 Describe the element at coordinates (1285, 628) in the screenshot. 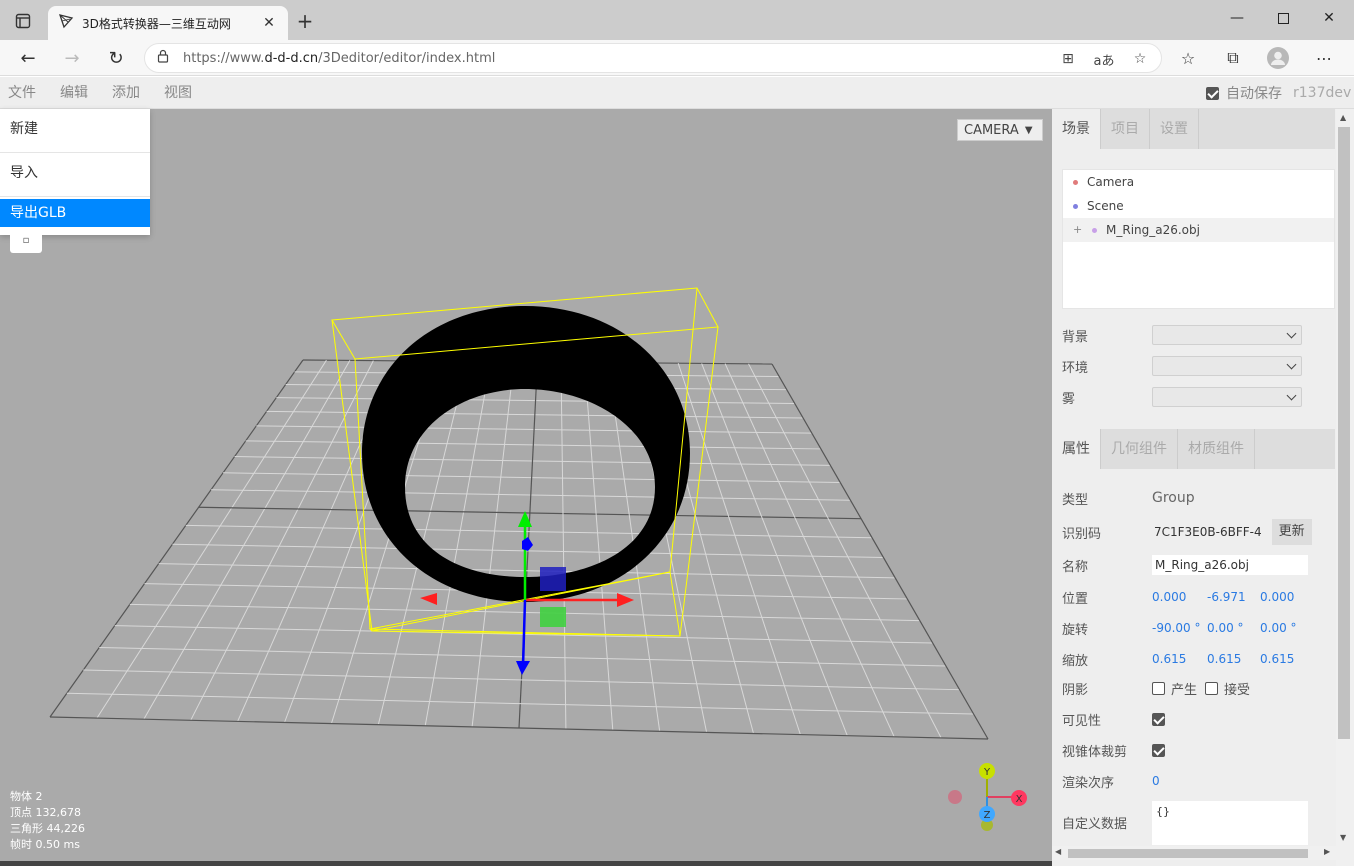

I see `rotation-z-input: 0.00 °` at that location.